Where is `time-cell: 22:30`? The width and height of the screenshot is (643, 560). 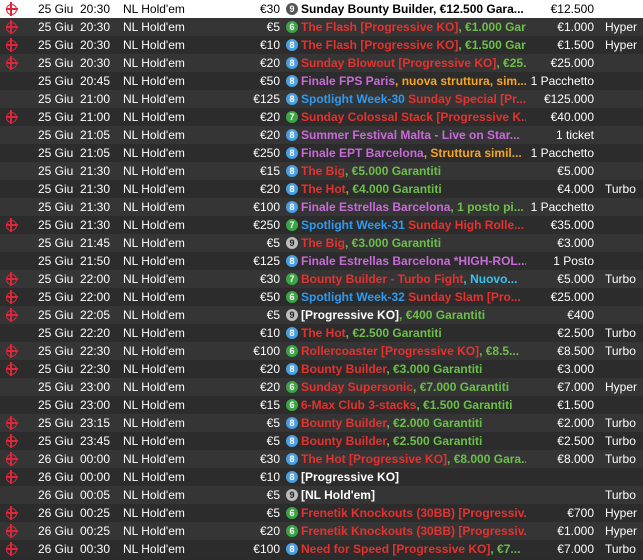
time-cell: 22:30 is located at coordinates (95, 351).